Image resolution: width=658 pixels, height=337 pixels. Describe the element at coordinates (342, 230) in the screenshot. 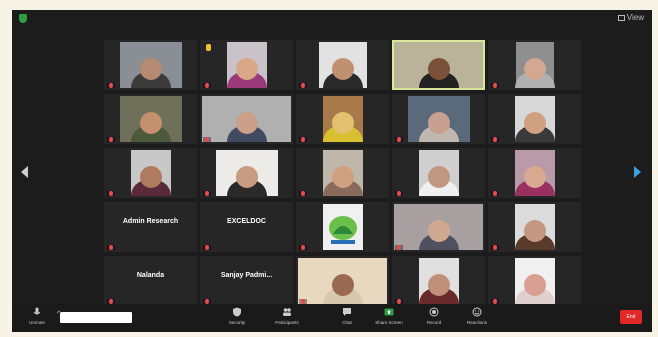

I see `organization-logo-icon` at that location.